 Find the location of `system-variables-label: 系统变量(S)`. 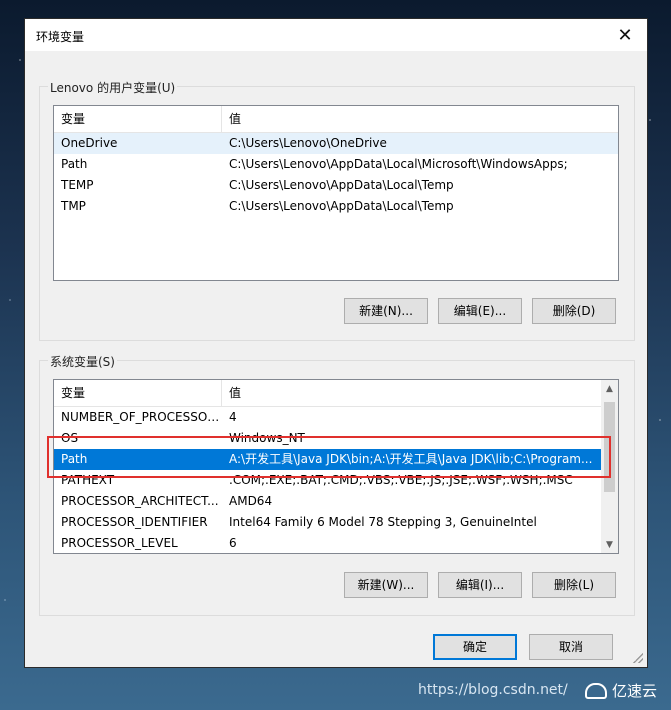

system-variables-label: 系统变量(S) is located at coordinates (82, 361).